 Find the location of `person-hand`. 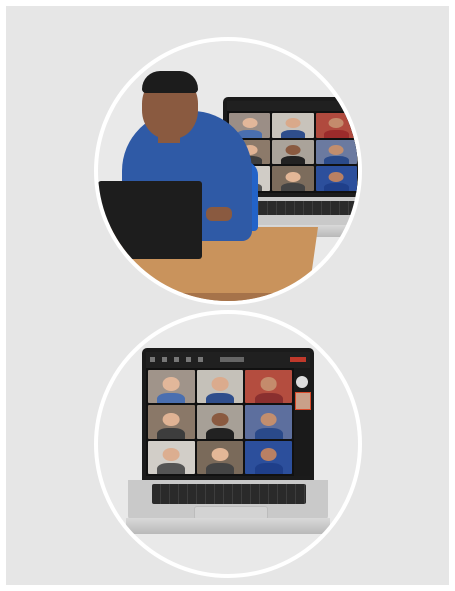

person-hand is located at coordinates (219, 214).